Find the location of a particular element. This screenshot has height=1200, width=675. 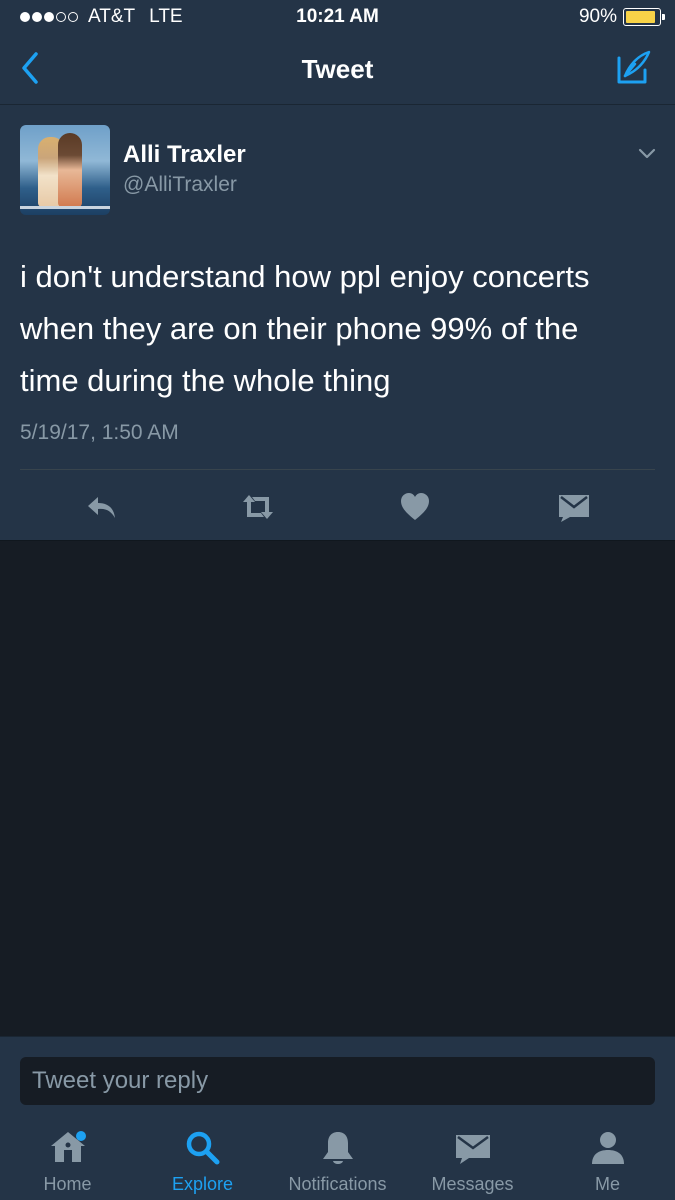

tab-notifications: Notifications is located at coordinates (337, 1158).